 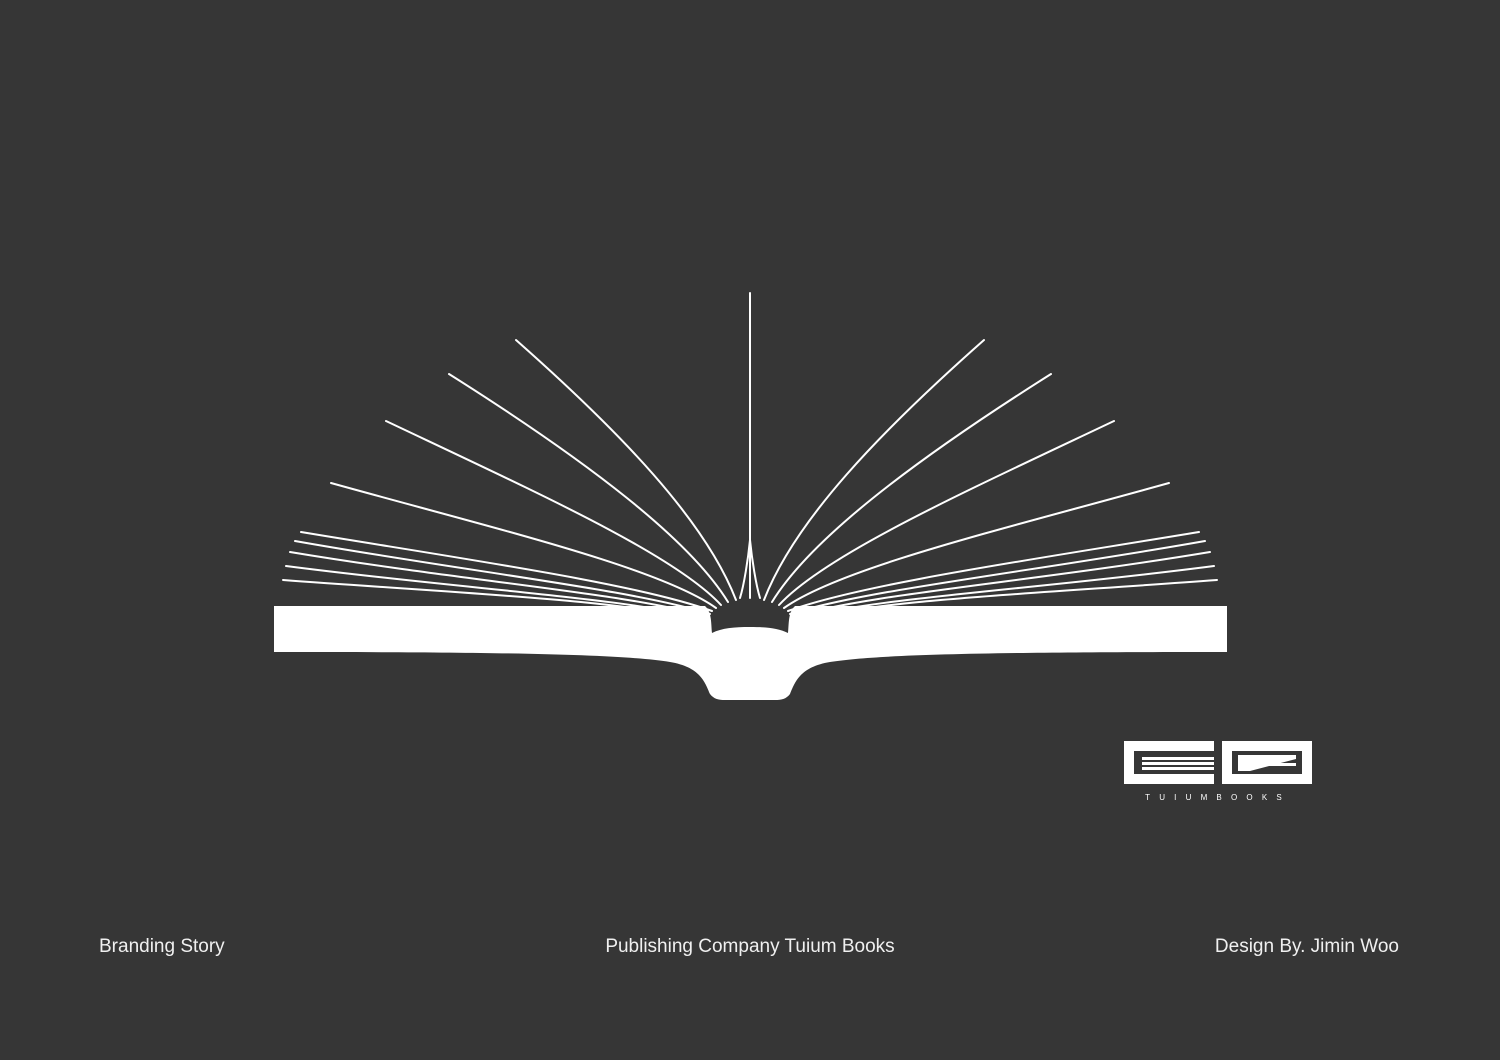 I want to click on footer-designer-credit: Design By. Jimin Woo, so click(x=1306, y=946).